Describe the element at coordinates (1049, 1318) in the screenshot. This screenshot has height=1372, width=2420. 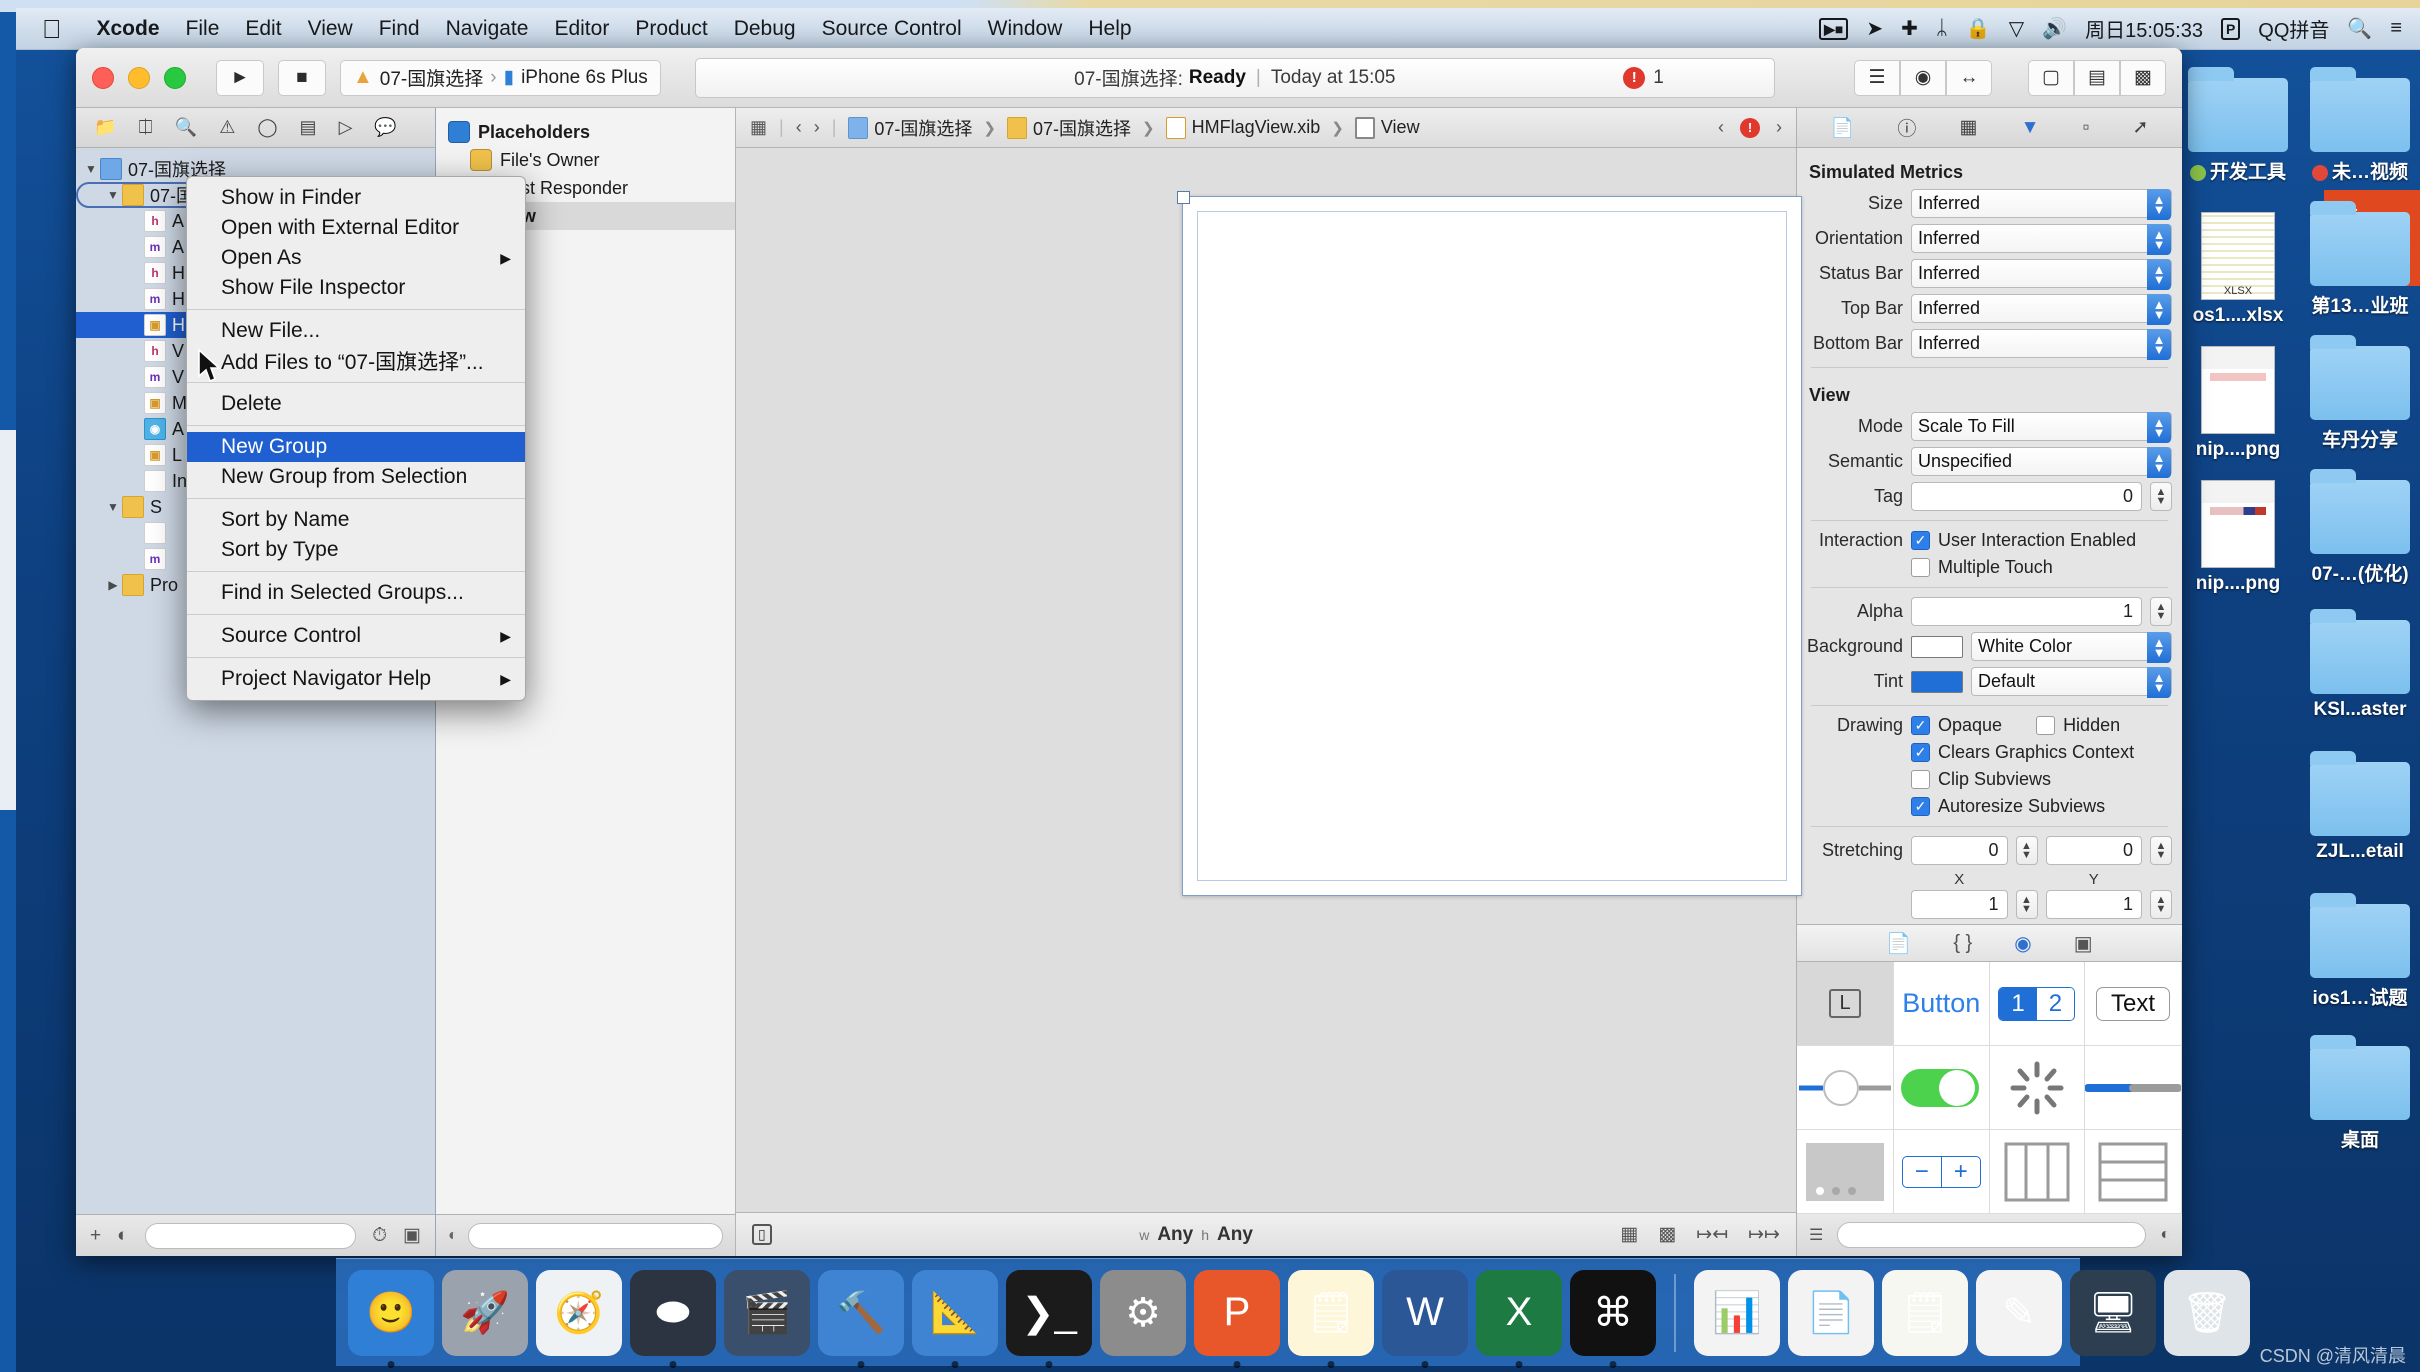
I see `terminal-icon: ❯_` at that location.